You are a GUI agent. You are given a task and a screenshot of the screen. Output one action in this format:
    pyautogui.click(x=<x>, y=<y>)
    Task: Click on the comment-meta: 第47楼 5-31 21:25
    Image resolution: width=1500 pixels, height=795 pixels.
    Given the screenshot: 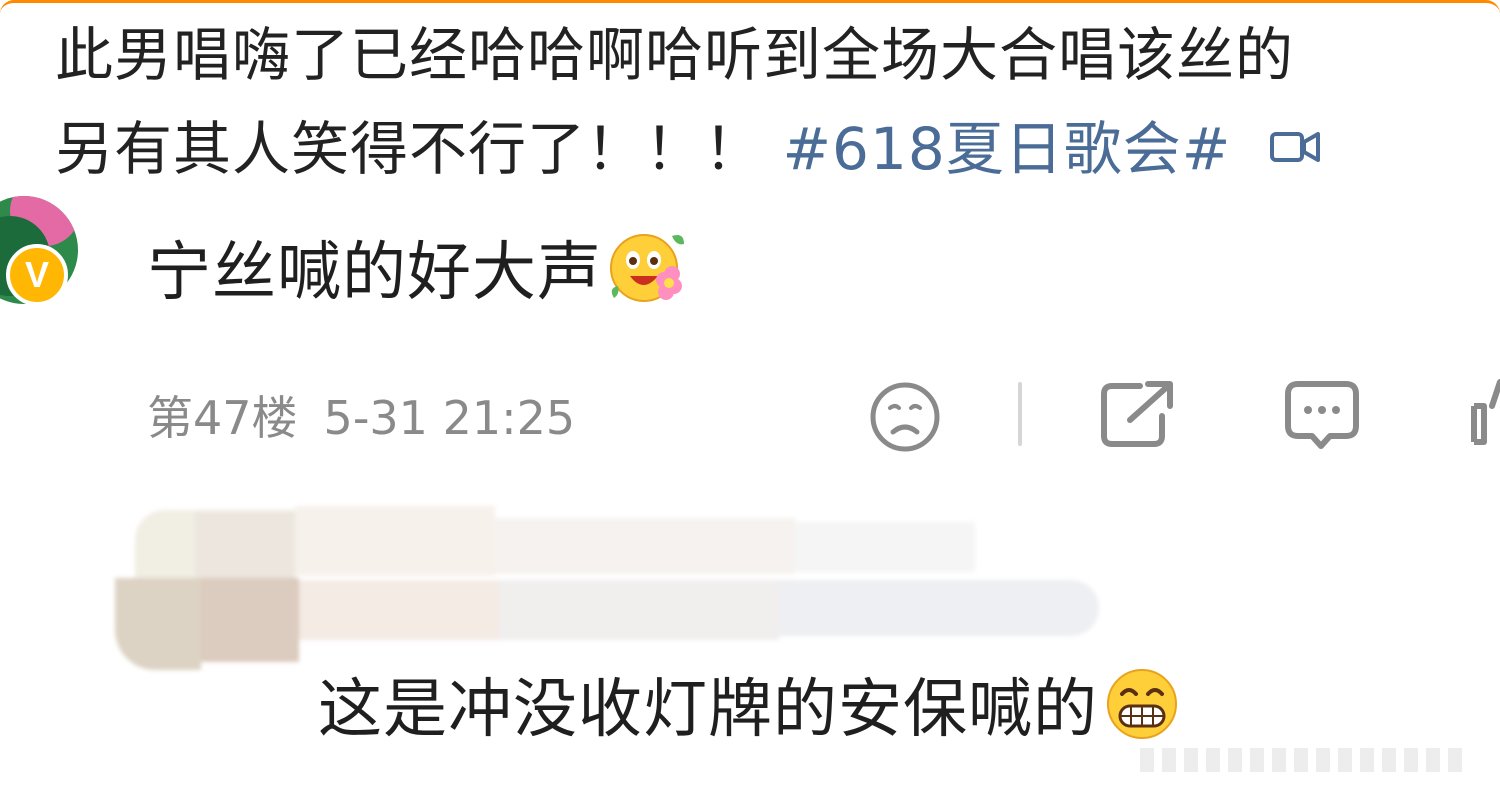 What is the action you would take?
    pyautogui.click(x=361, y=418)
    